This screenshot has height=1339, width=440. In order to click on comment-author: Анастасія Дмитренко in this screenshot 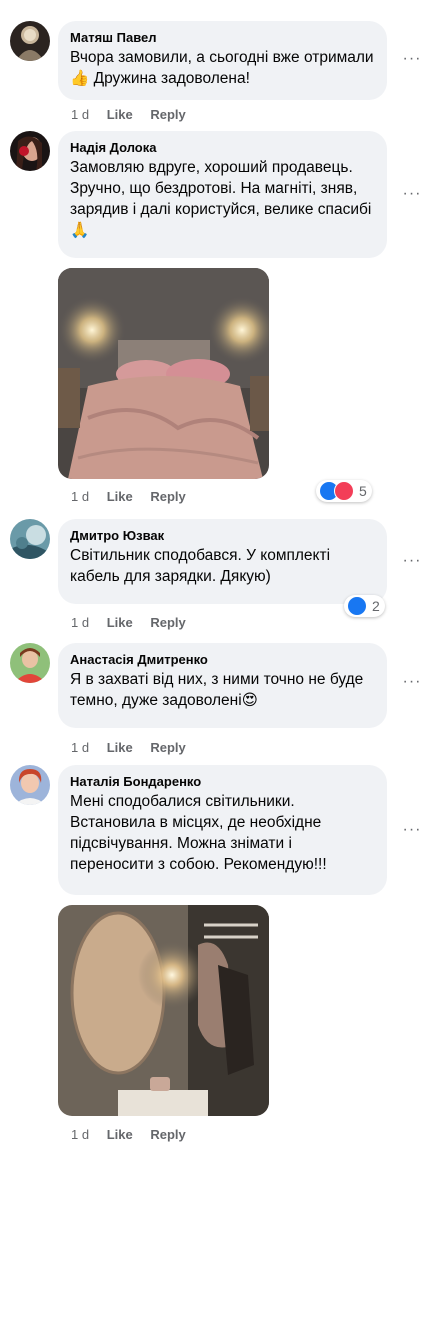, I will do `click(222, 659)`.